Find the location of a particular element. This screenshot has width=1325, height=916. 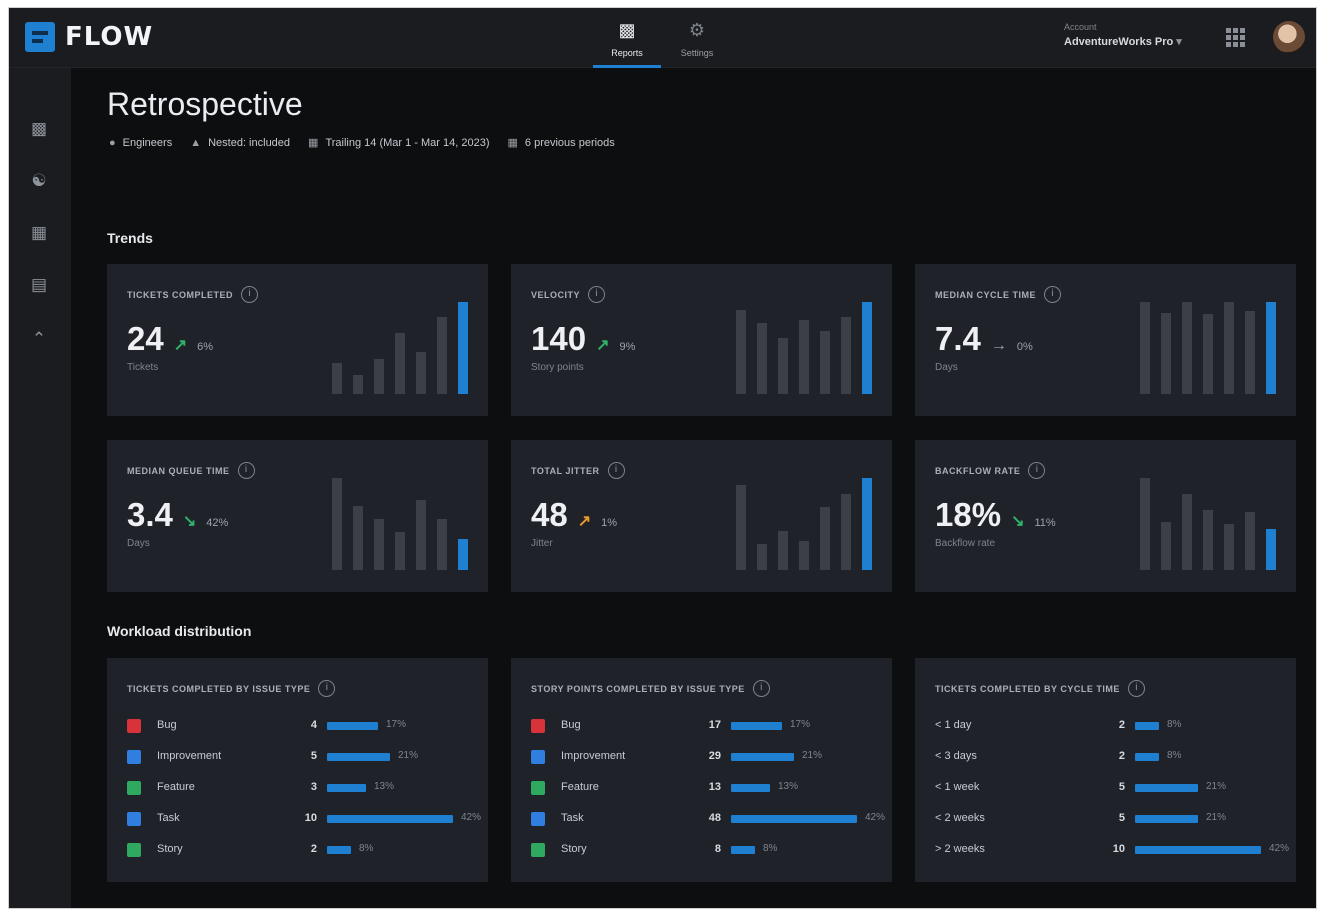

sparkline-bars is located at coordinates (400, 524).